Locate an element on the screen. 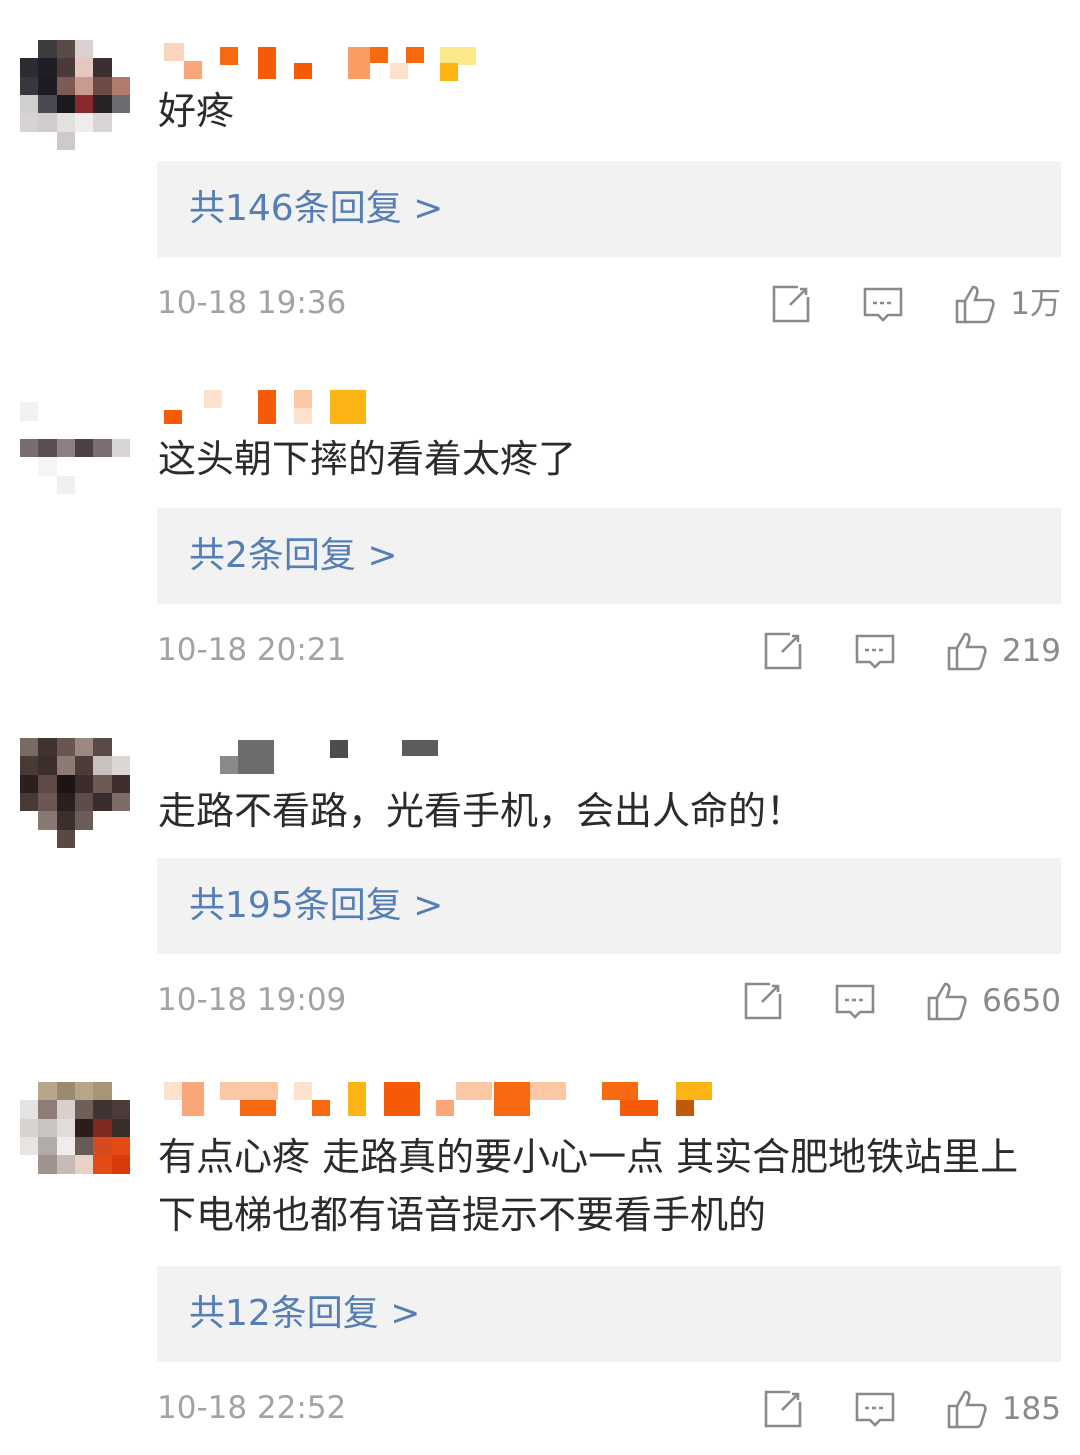 The image size is (1080, 1455). action-bar: 185 is located at coordinates (911, 1409).